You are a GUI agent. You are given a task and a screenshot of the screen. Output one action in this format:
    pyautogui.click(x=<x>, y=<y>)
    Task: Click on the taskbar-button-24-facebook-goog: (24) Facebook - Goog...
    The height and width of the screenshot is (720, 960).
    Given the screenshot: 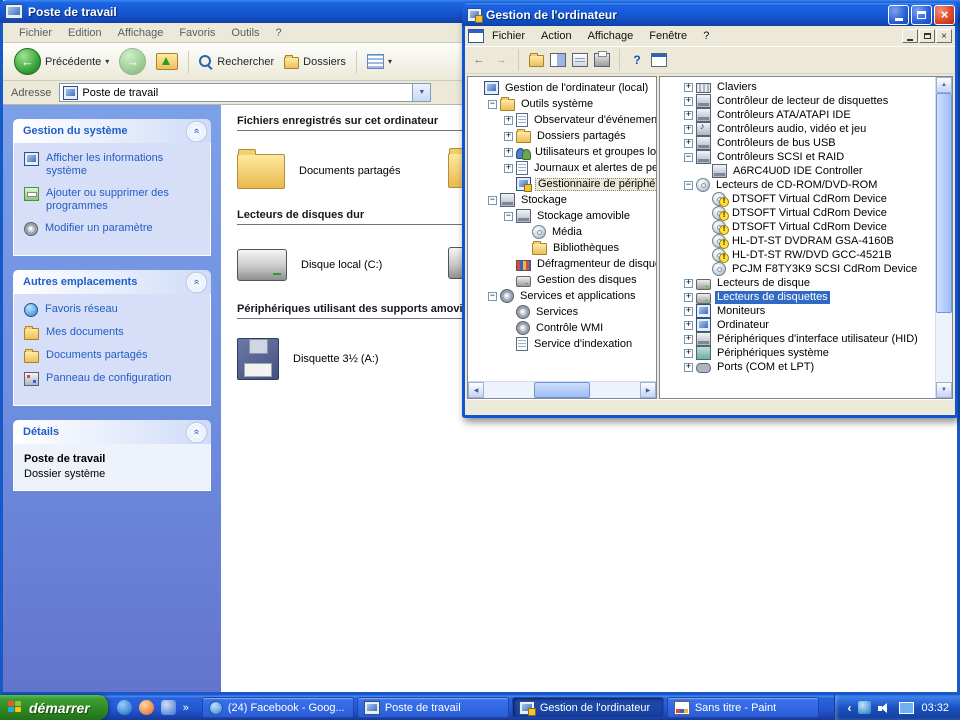 What is the action you would take?
    pyautogui.click(x=277, y=707)
    